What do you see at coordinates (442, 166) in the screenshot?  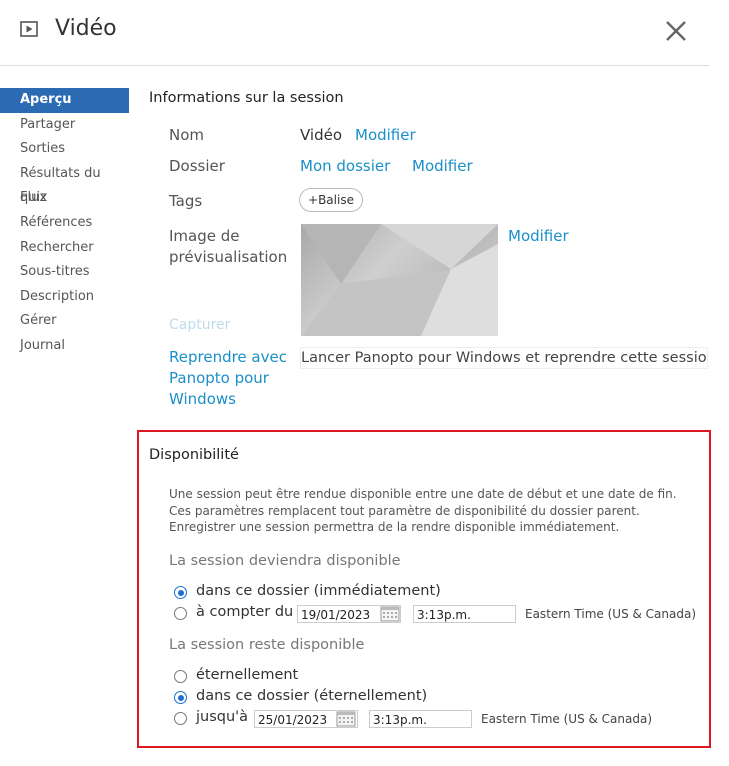 I see `folder-edit-link: Modifier` at bounding box center [442, 166].